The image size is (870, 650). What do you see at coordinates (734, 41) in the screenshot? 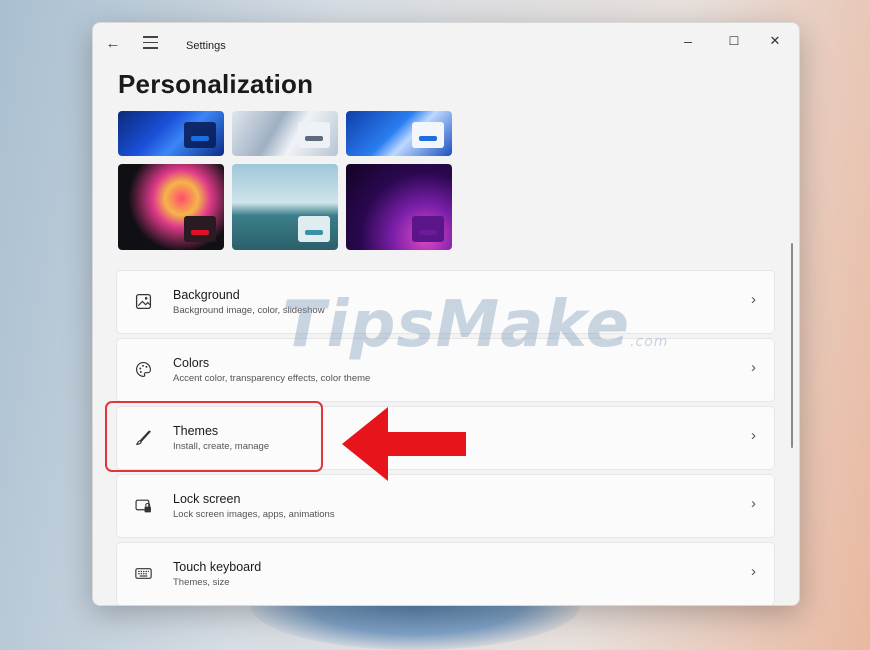
I see `maximize-button: ☐` at bounding box center [734, 41].